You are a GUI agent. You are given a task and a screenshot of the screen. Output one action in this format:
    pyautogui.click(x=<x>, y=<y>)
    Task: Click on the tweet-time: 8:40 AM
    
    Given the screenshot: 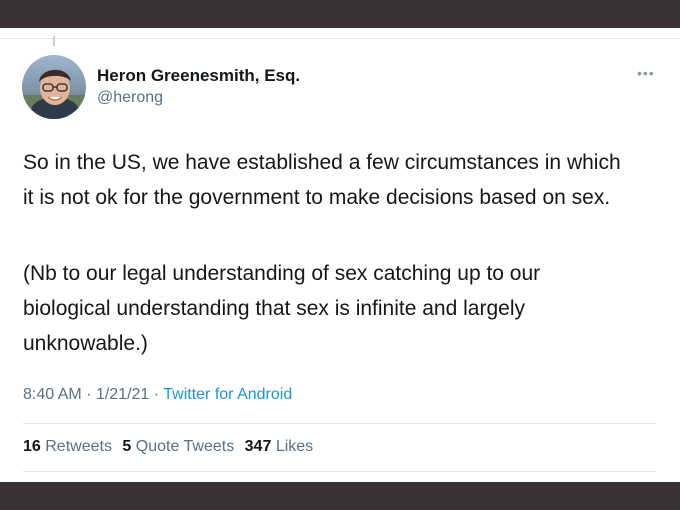 What is the action you would take?
    pyautogui.click(x=52, y=394)
    